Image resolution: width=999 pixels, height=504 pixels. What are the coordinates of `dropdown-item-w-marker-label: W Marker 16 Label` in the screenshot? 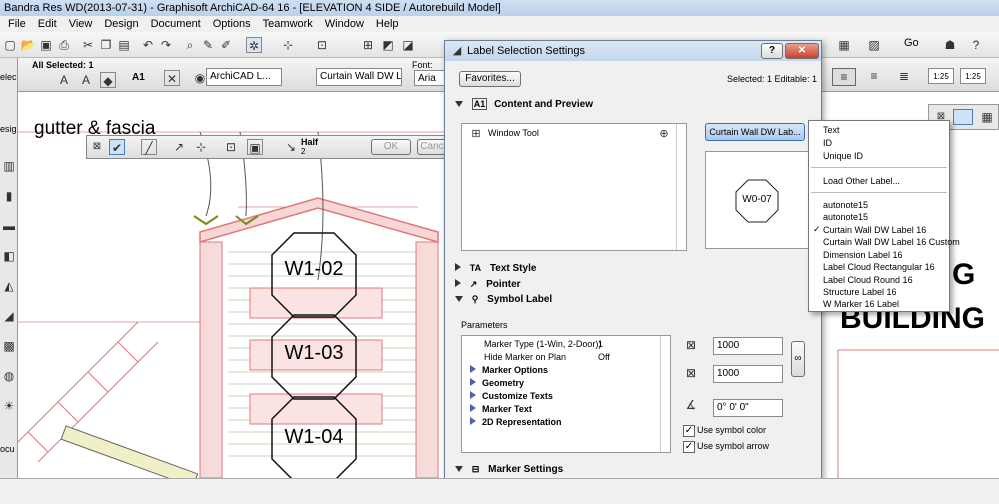 It's located at (861, 304).